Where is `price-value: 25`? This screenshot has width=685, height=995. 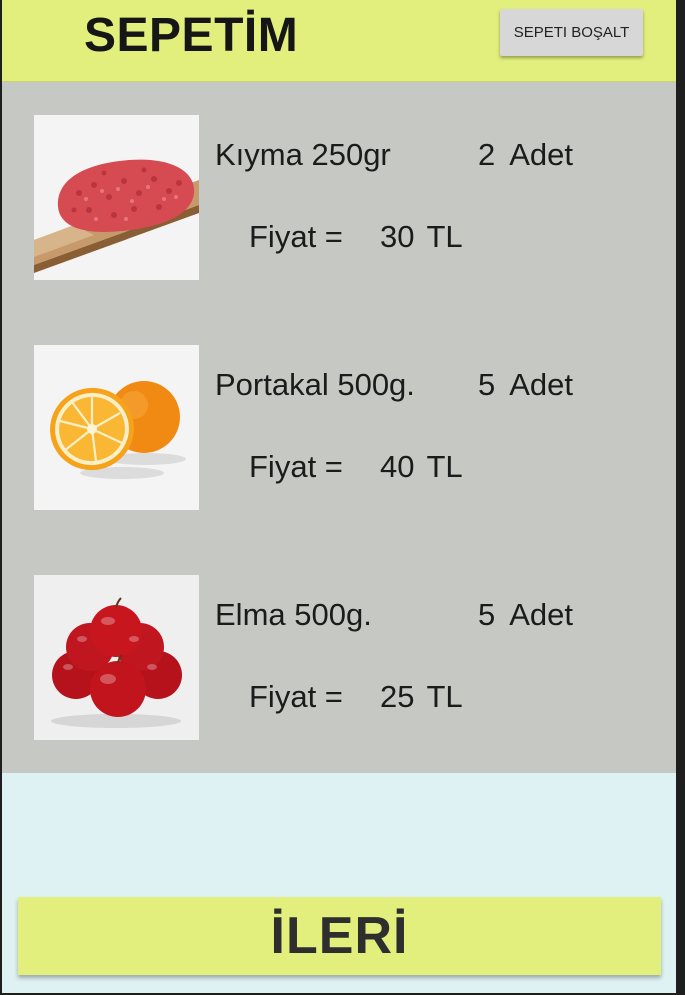
price-value: 25 is located at coordinates (397, 696).